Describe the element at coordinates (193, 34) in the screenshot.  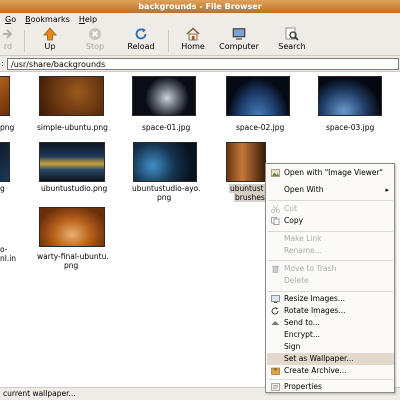
I see `home-icon` at that location.